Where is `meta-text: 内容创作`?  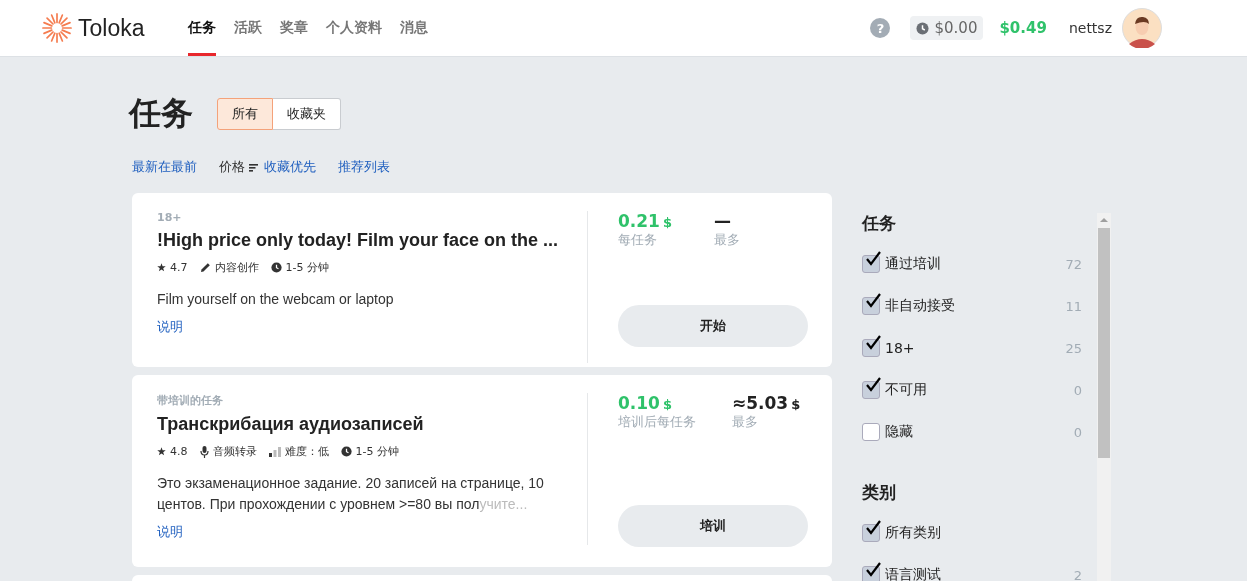 meta-text: 内容创作 is located at coordinates (236, 267).